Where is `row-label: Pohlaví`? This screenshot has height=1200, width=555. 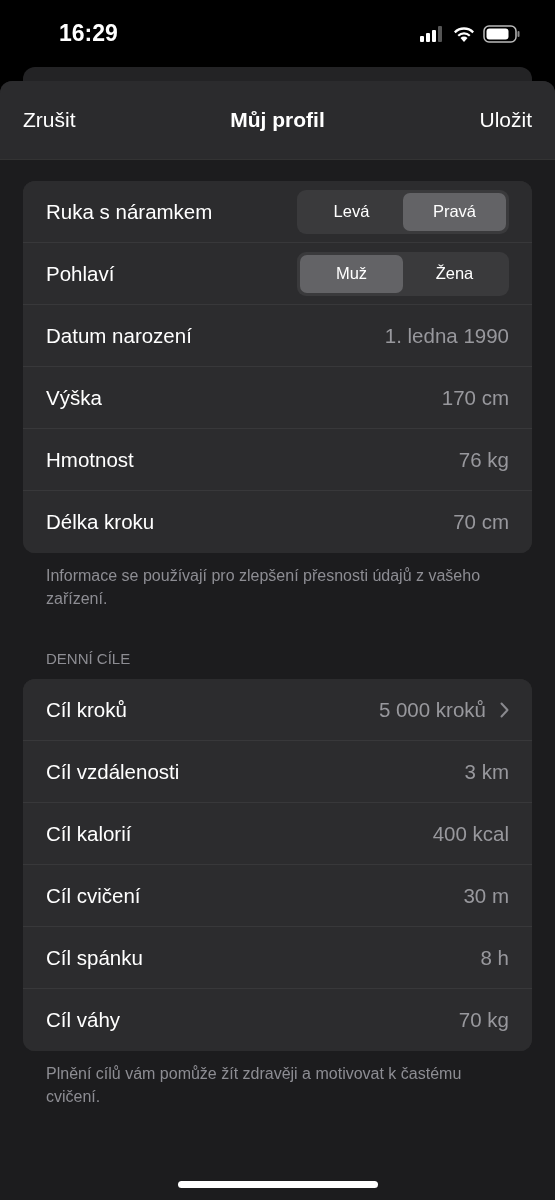
row-label: Pohlaví is located at coordinates (80, 273).